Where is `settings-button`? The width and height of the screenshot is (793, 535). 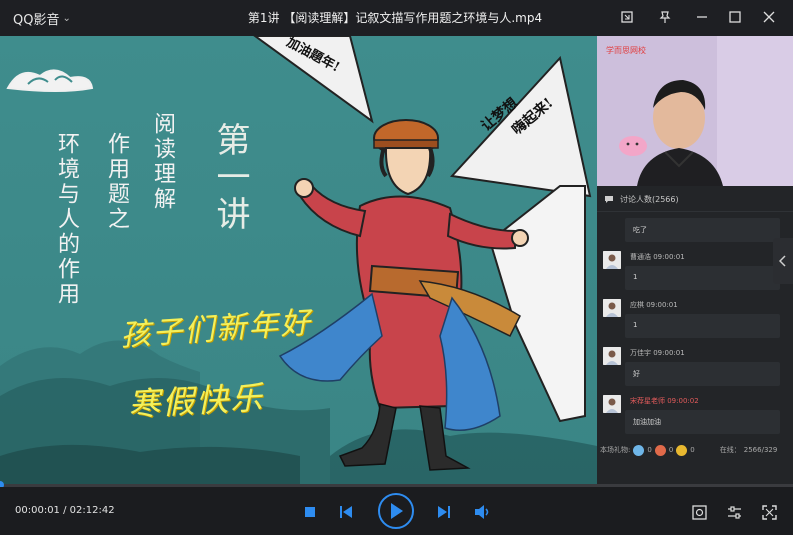 settings-button is located at coordinates (734, 512).